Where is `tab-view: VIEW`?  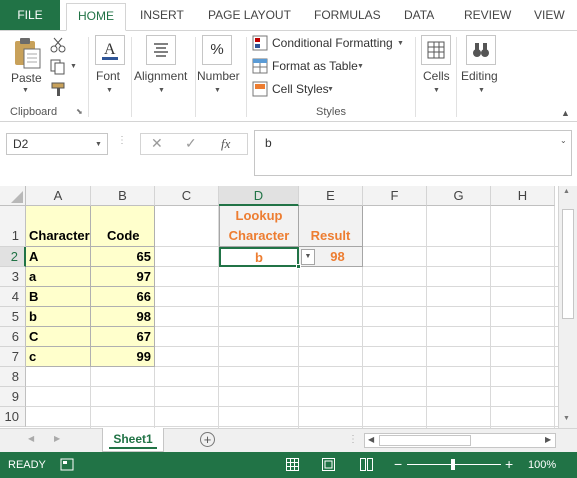 tab-view: VIEW is located at coordinates (549, 15).